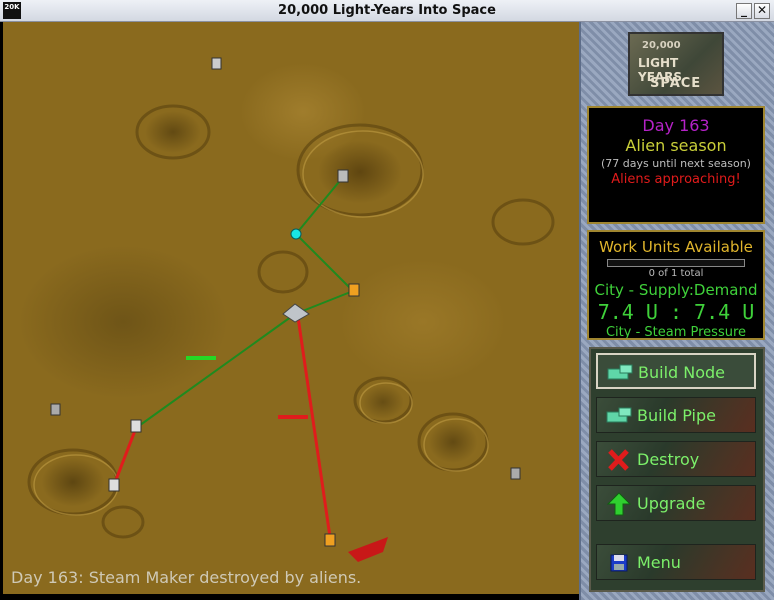 The image size is (774, 600). Describe the element at coordinates (659, 562) in the screenshot. I see `menu-label: Menu` at that location.